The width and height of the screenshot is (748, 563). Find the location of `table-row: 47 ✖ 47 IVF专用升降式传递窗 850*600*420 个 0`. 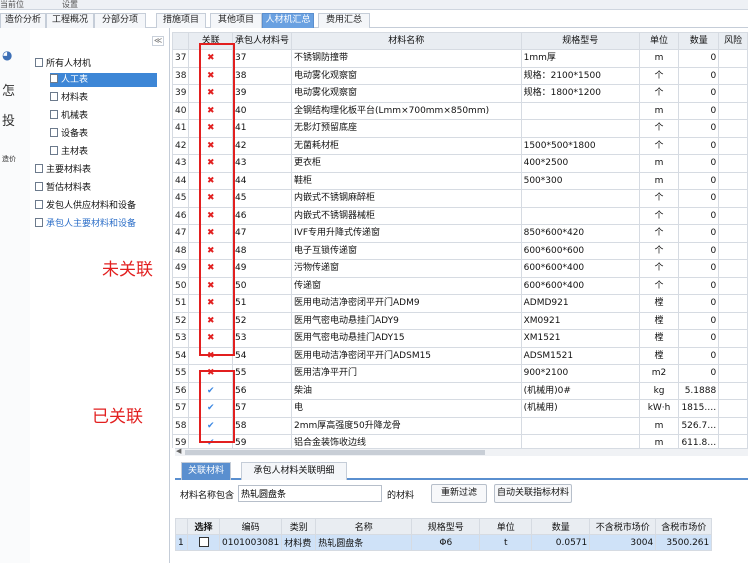

table-row: 47 ✖ 47 IVF专用升降式传递窗 850*600*420 个 0 is located at coordinates (460, 233).